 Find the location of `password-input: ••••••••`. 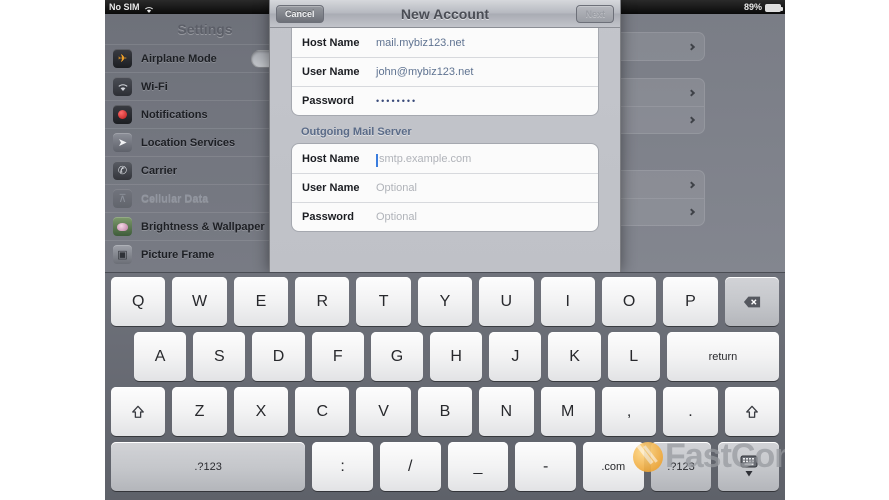

password-input: •••••••• is located at coordinates (396, 101).